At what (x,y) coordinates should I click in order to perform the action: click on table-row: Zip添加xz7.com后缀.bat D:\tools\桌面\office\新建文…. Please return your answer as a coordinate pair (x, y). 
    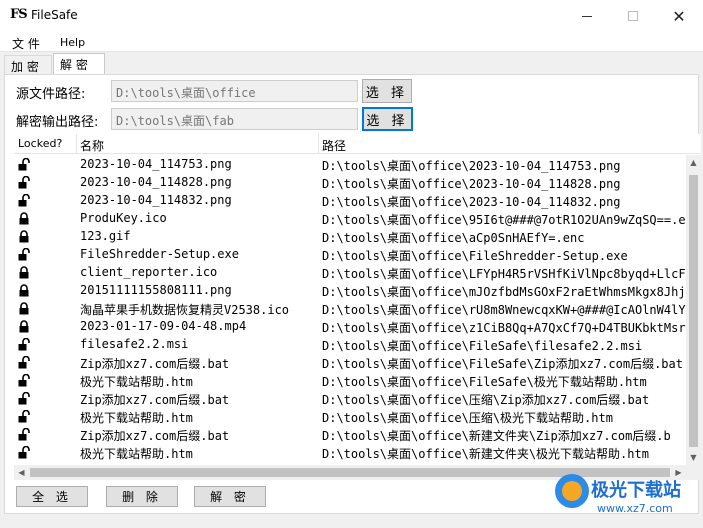
    Looking at the image, I should click on (350, 434).